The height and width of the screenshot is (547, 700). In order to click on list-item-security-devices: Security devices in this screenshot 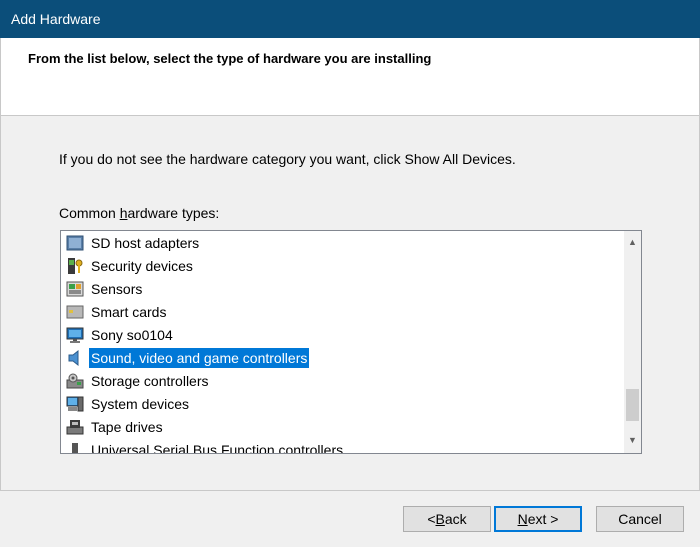, I will do `click(130, 266)`.